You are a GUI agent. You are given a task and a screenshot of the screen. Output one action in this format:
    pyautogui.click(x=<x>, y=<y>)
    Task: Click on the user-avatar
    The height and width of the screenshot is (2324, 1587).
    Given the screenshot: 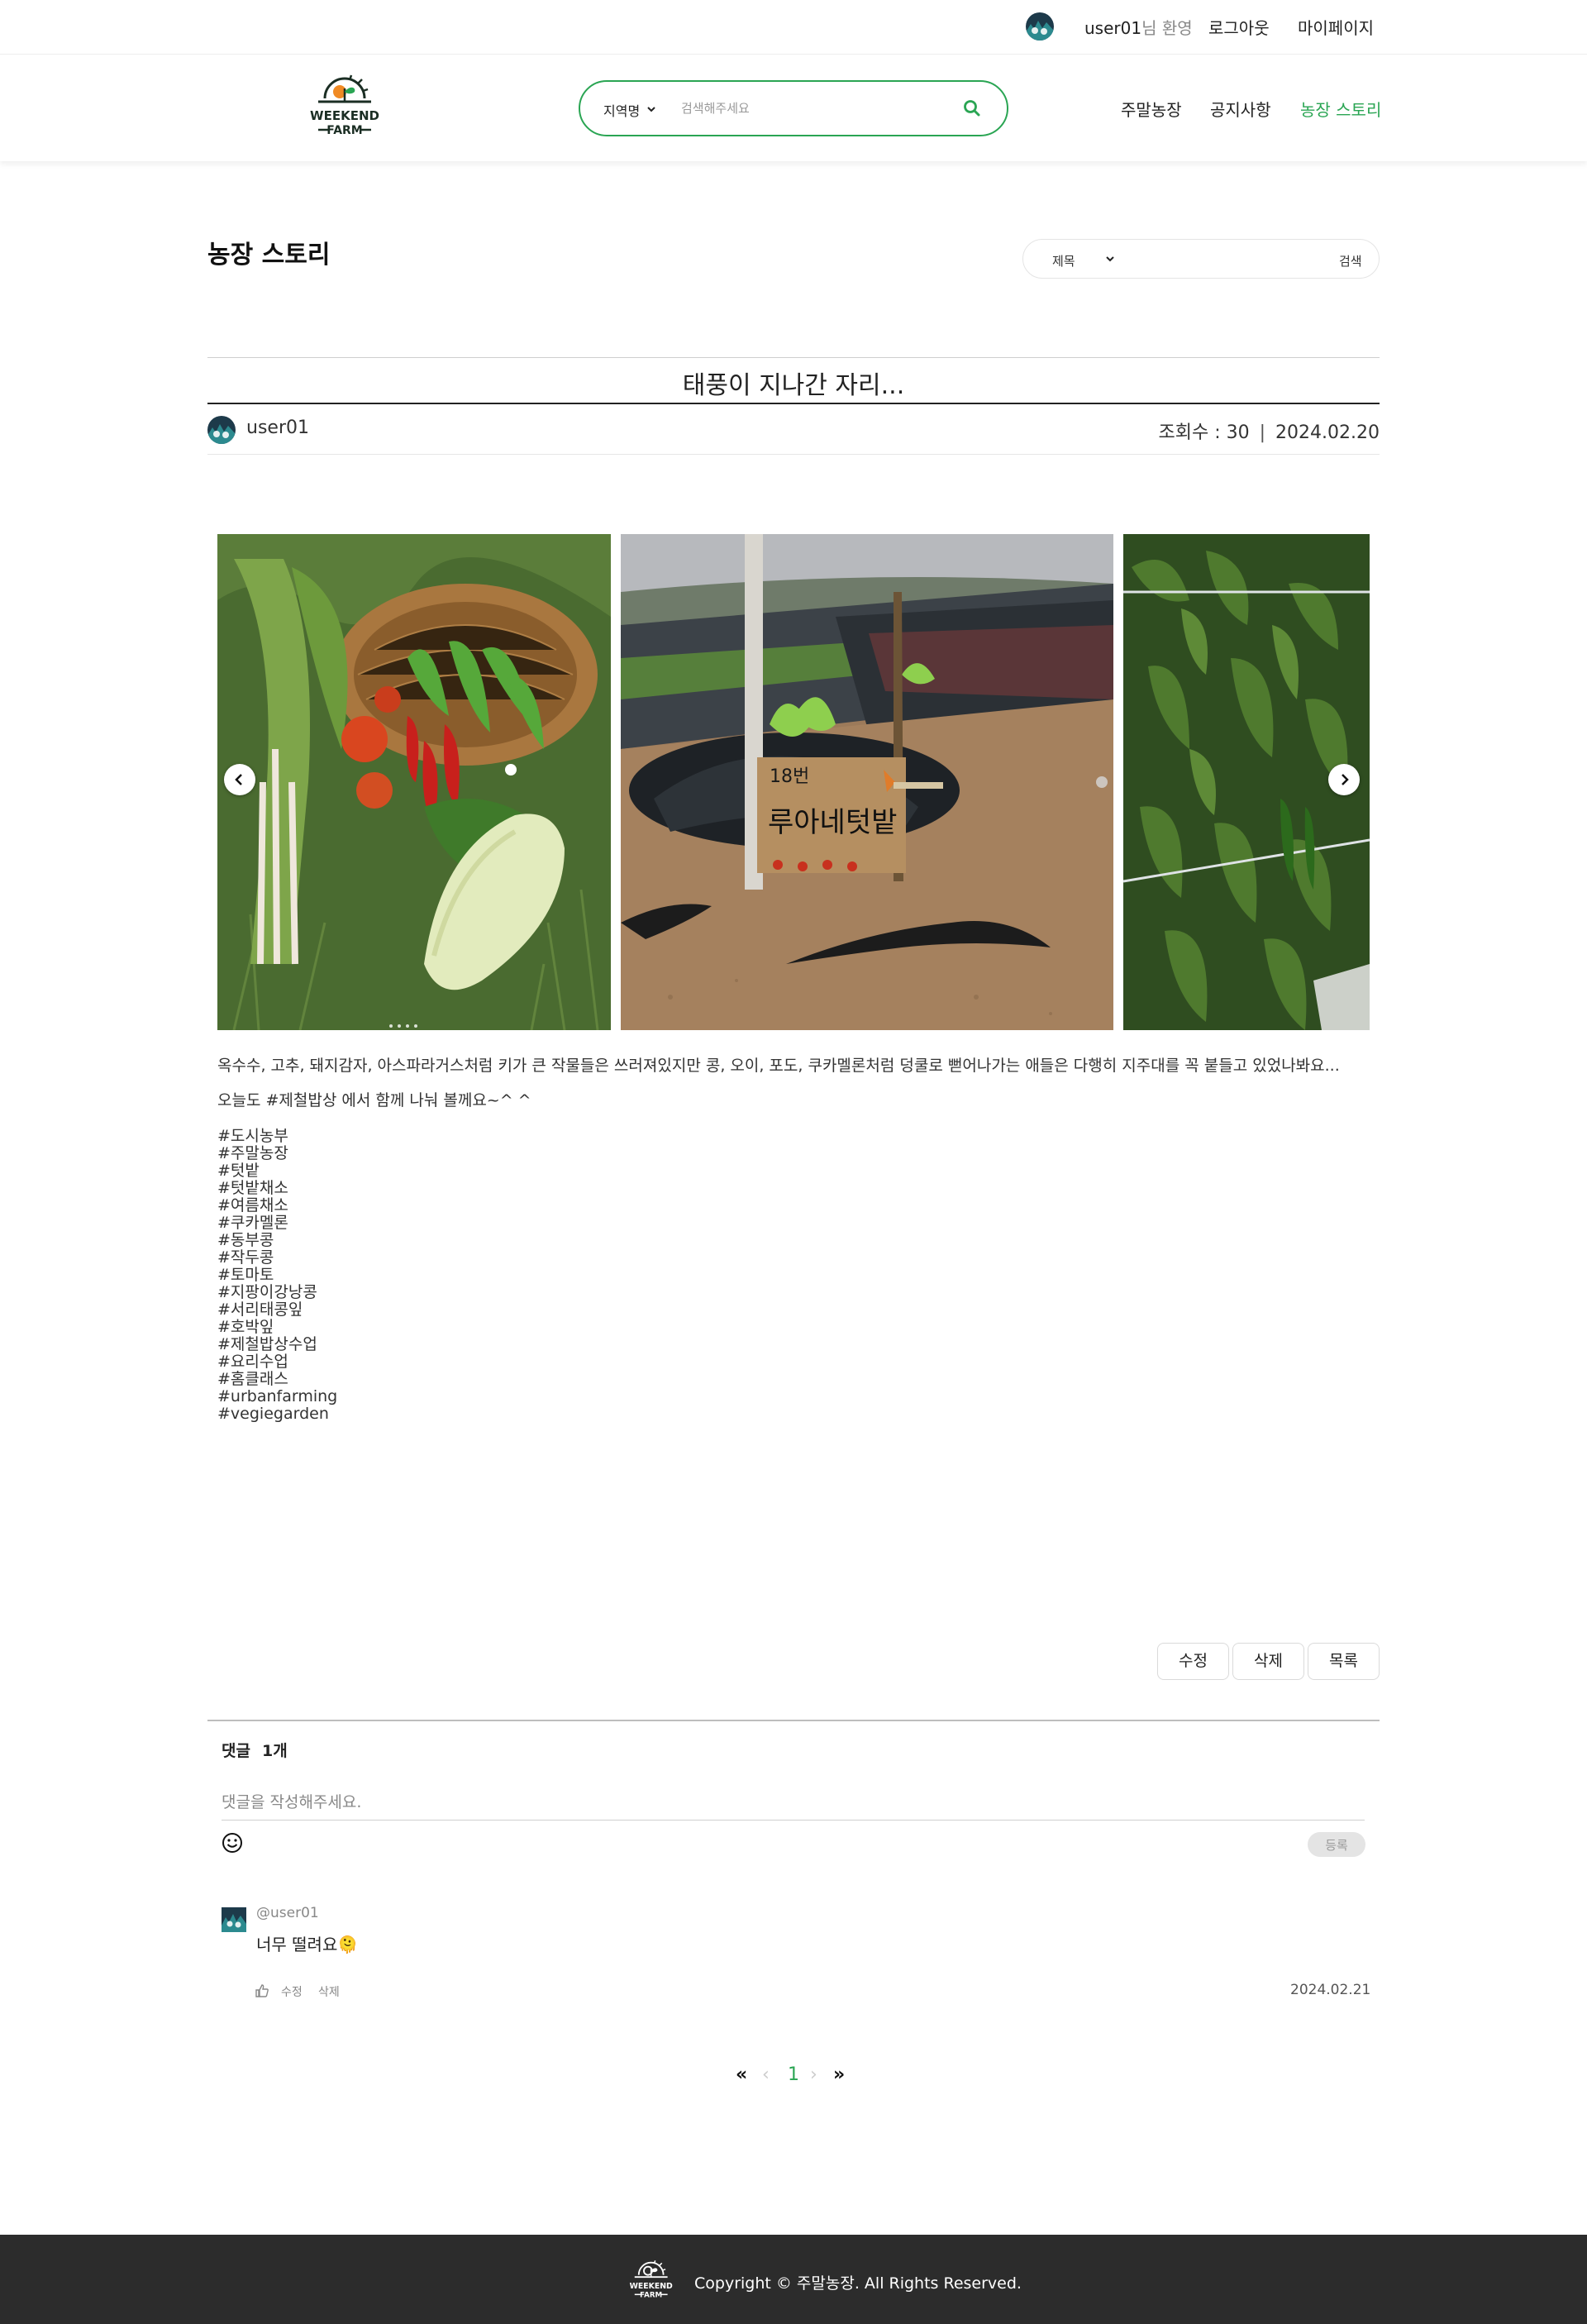 What is the action you would take?
    pyautogui.click(x=1040, y=26)
    